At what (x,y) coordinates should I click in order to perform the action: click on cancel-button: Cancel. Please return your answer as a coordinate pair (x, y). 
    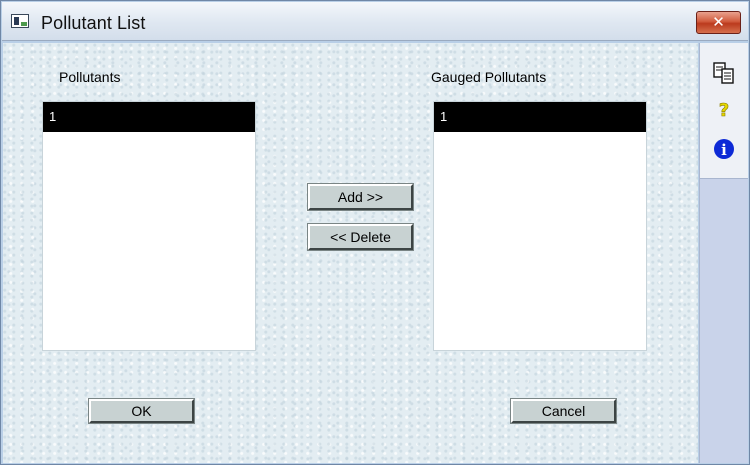
    Looking at the image, I should click on (563, 411).